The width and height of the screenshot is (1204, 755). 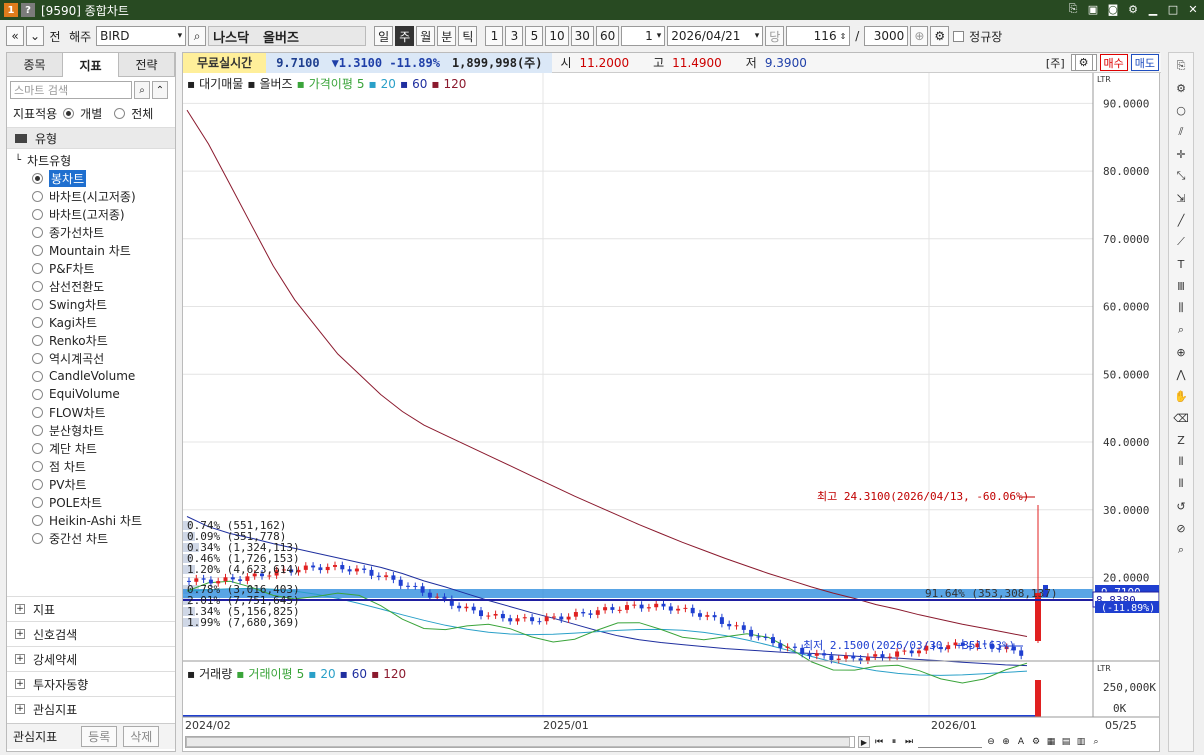 I want to click on zoom-slider, so click(x=950, y=742).